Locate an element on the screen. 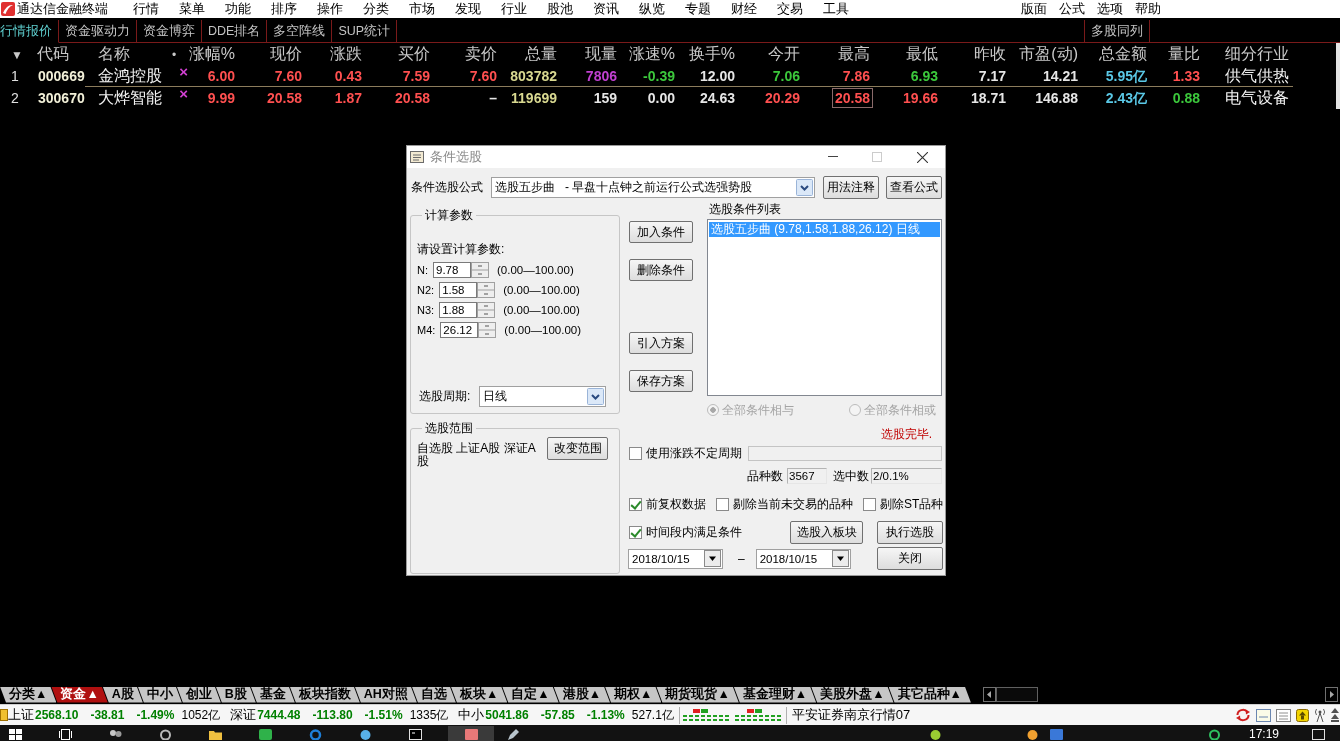 Image resolution: width=1340 pixels, height=741 pixels. menu-item: 发现 is located at coordinates (468, 9).